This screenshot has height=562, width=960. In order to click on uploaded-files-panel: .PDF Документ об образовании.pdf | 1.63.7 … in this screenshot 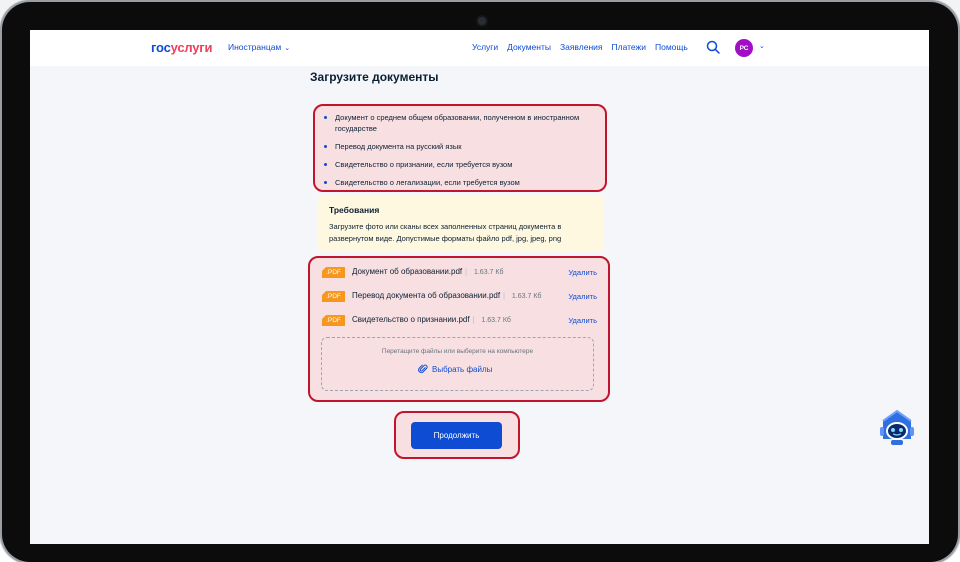, I will do `click(459, 329)`.